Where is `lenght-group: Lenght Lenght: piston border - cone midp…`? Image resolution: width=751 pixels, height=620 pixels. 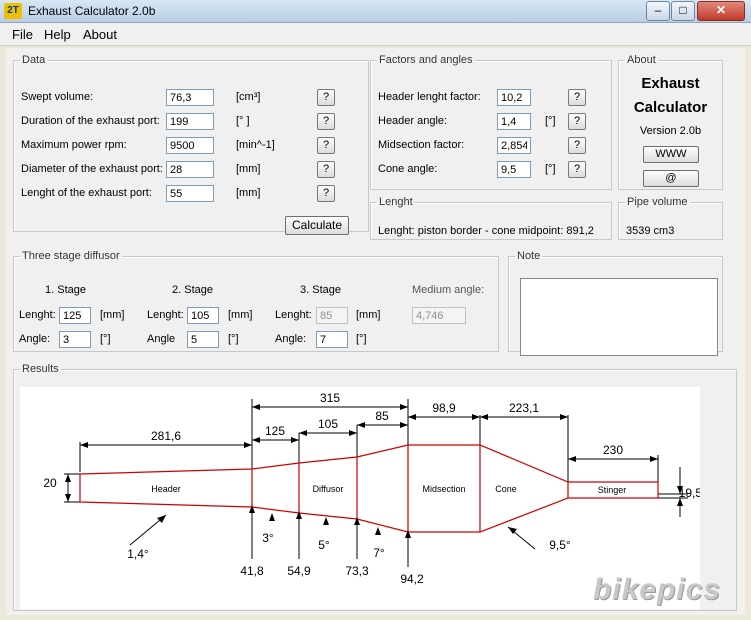 lenght-group: Lenght Lenght: piston border - cone midp… is located at coordinates (491, 218).